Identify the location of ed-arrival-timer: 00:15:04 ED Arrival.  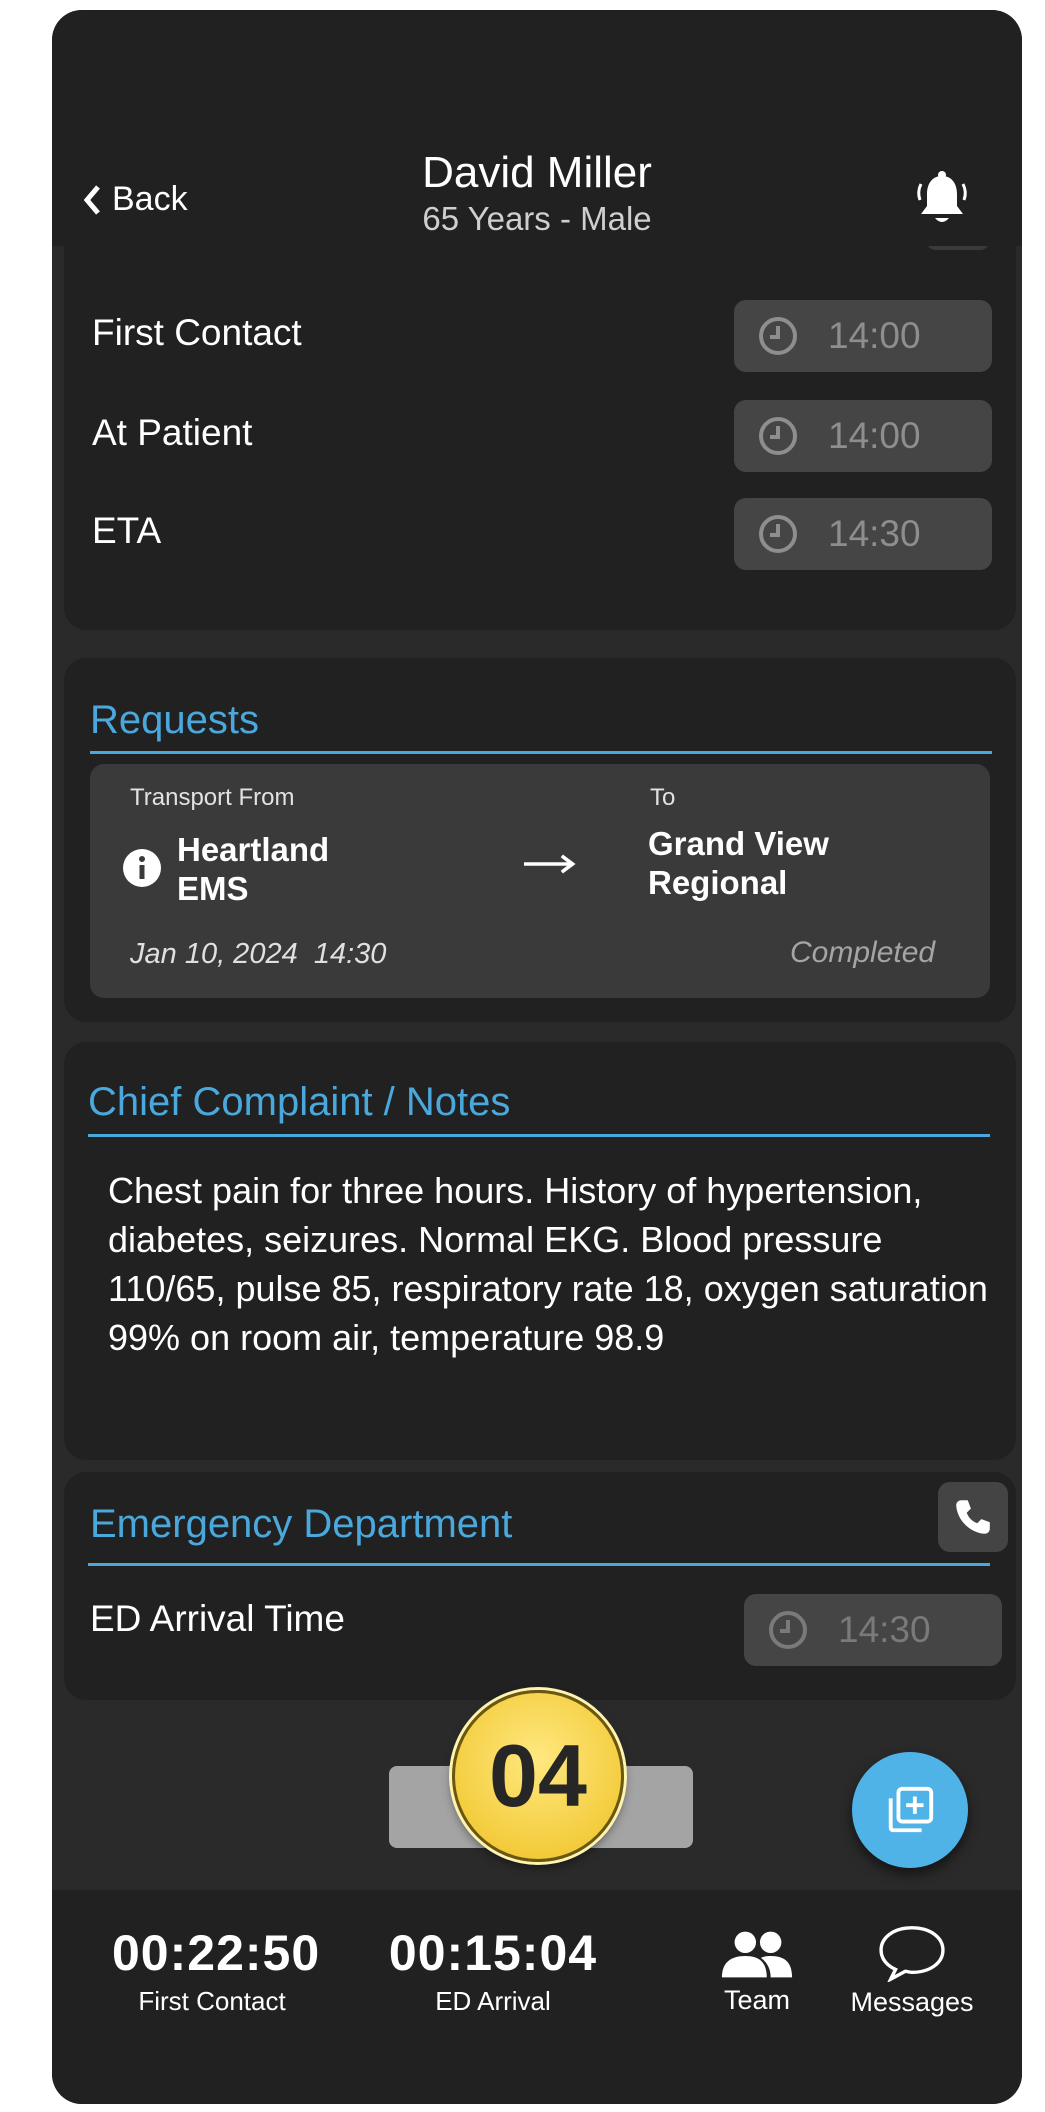
(493, 1970).